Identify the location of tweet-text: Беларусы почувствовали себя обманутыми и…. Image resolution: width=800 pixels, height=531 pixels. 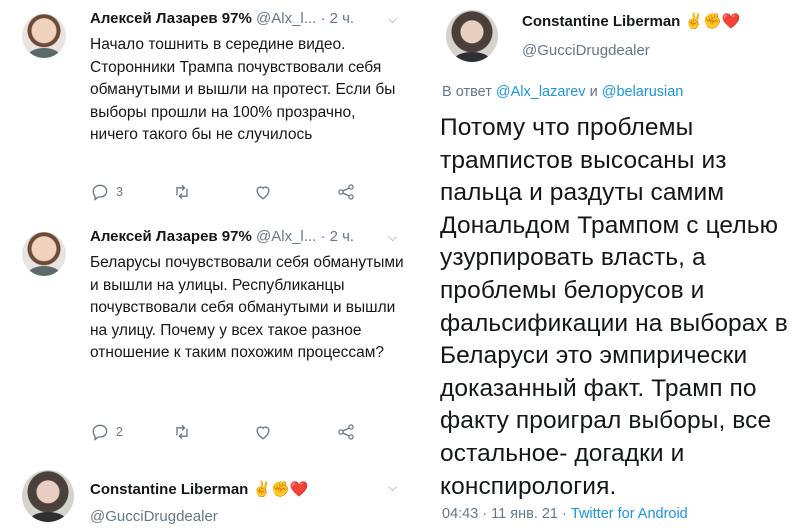
(247, 307).